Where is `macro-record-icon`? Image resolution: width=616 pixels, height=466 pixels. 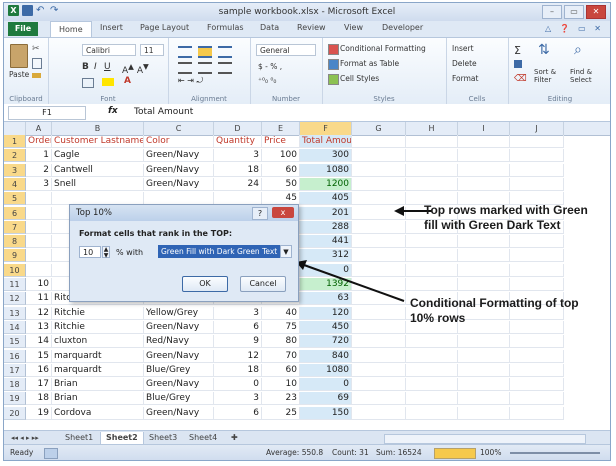
macro-record-icon is located at coordinates (51, 453).